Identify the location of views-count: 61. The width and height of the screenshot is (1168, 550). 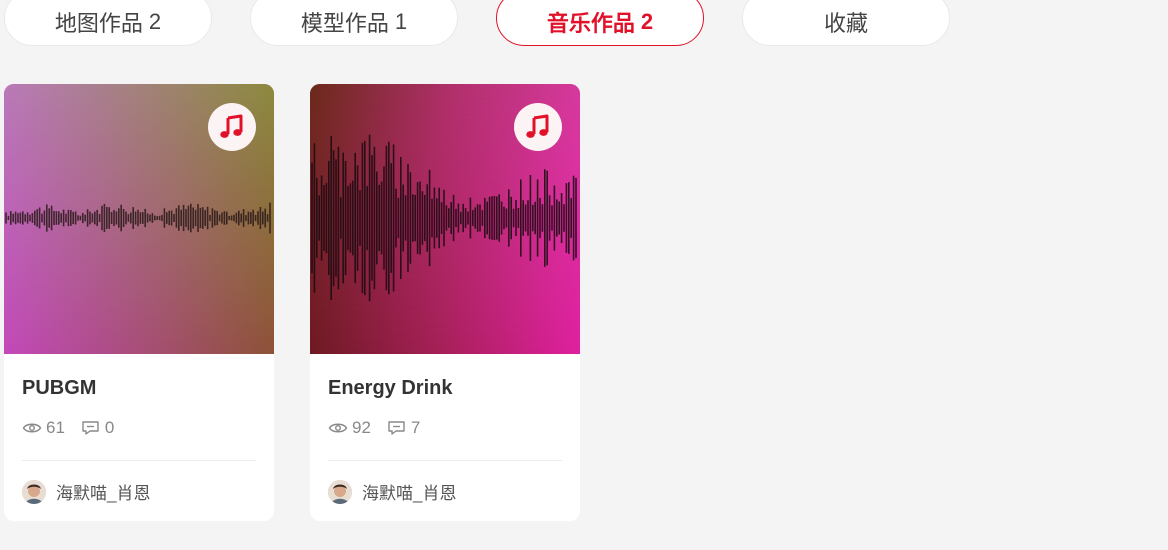
(55, 427).